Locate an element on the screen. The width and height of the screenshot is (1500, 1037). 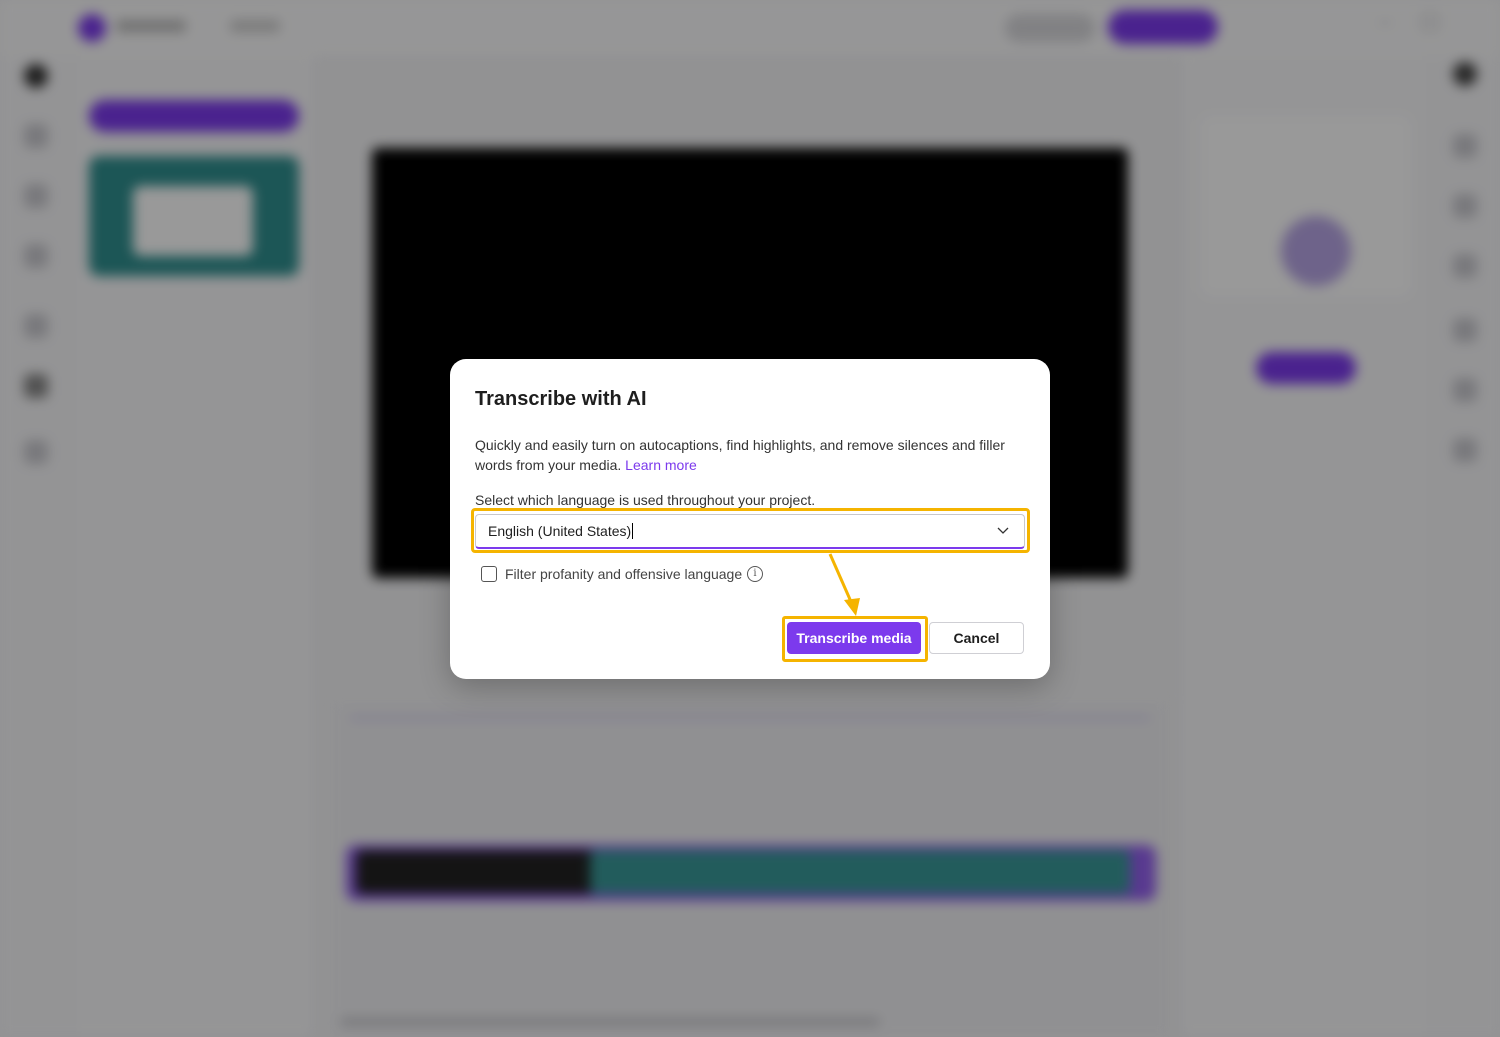
dialog-title: Transcribe with AI is located at coordinates (561, 399).